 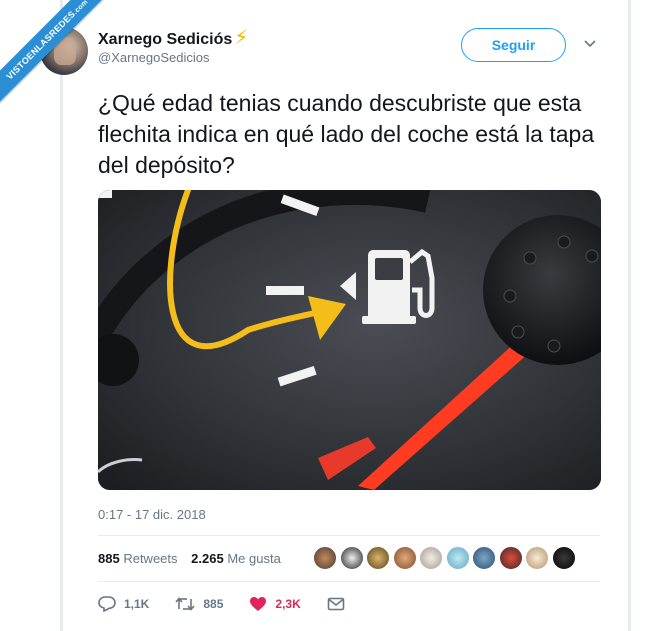 What do you see at coordinates (81, 8) in the screenshot?
I see `watermark-suffix: .com` at bounding box center [81, 8].